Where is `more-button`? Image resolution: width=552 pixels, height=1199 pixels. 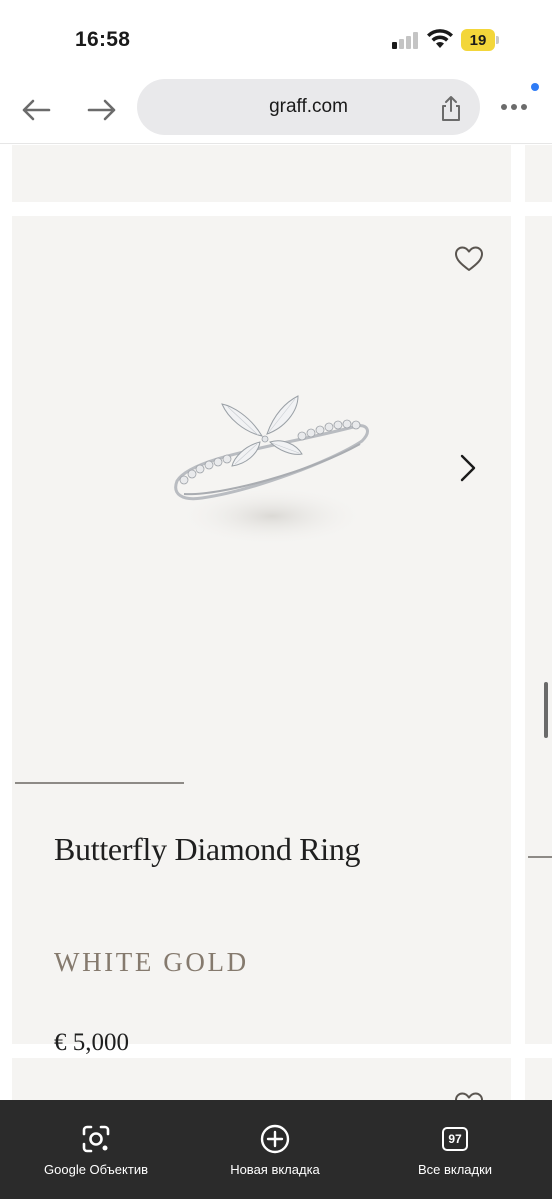
more-button is located at coordinates (518, 107).